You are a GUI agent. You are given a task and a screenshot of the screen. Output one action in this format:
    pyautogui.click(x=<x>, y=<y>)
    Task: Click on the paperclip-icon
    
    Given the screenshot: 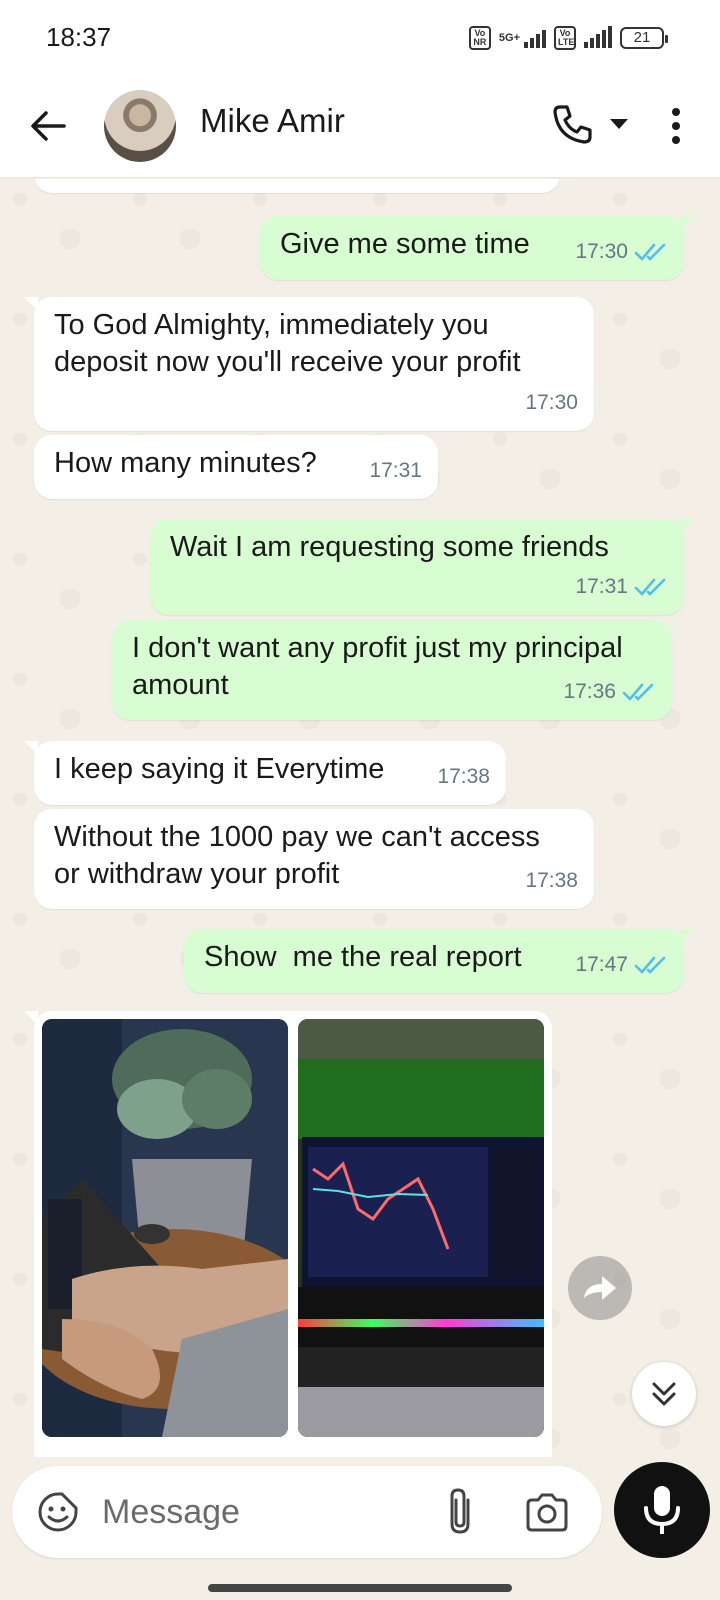 What is the action you would take?
    pyautogui.click(x=460, y=1512)
    